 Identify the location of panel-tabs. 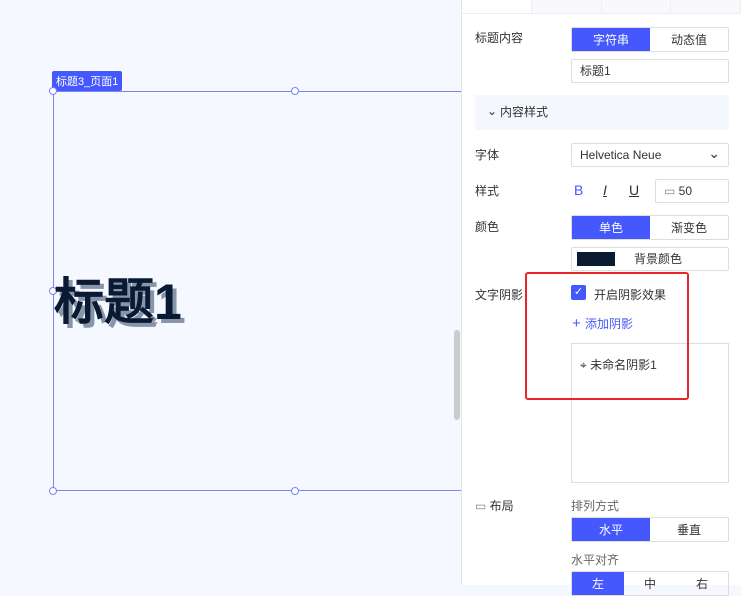
(601, 7).